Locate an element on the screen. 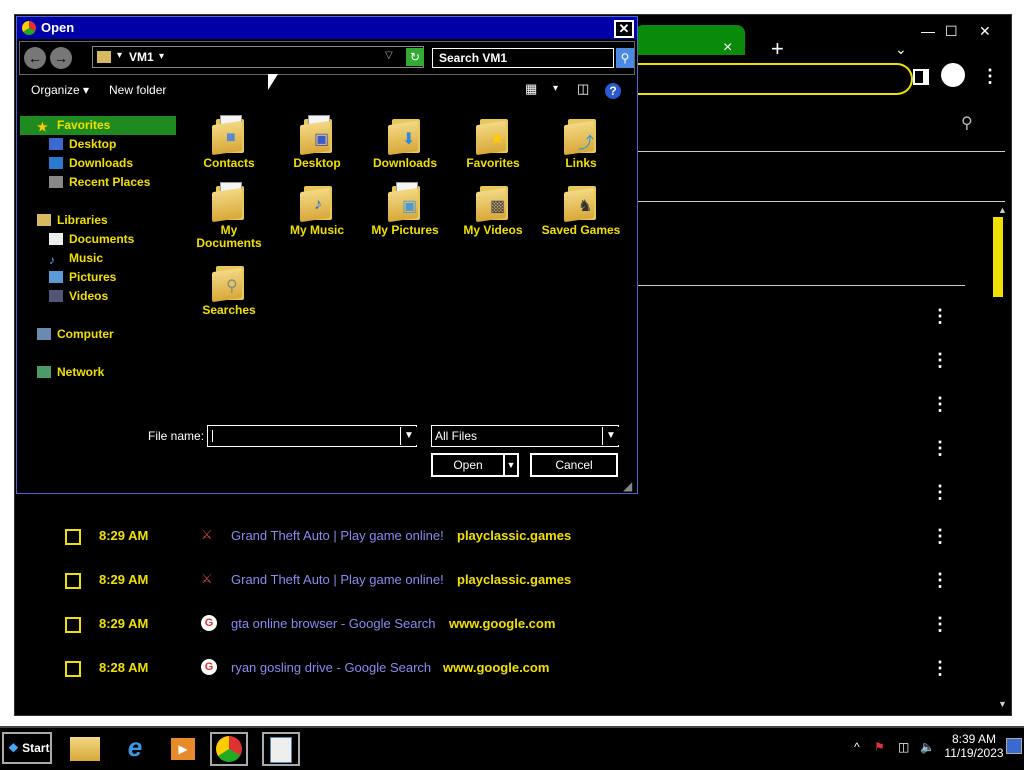 This screenshot has height=770, width=1024. folder-searches: ⚲ Searches is located at coordinates (229, 297).